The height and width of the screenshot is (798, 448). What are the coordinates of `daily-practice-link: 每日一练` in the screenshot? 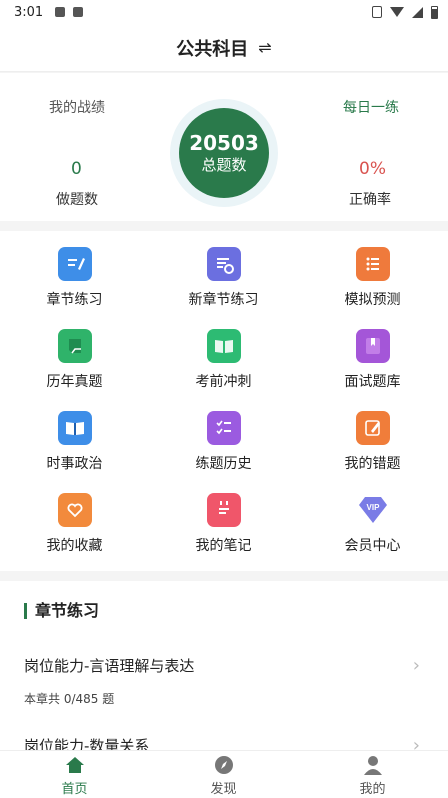 It's located at (371, 107).